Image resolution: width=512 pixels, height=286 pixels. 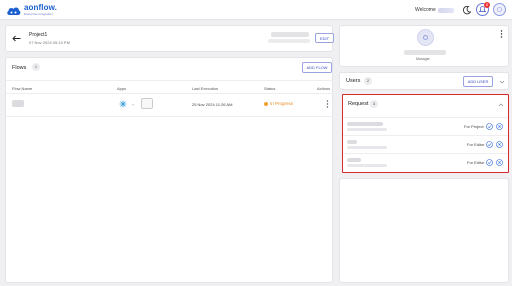 What do you see at coordinates (423, 59) in the screenshot?
I see `manager-role-label: Manager` at bounding box center [423, 59].